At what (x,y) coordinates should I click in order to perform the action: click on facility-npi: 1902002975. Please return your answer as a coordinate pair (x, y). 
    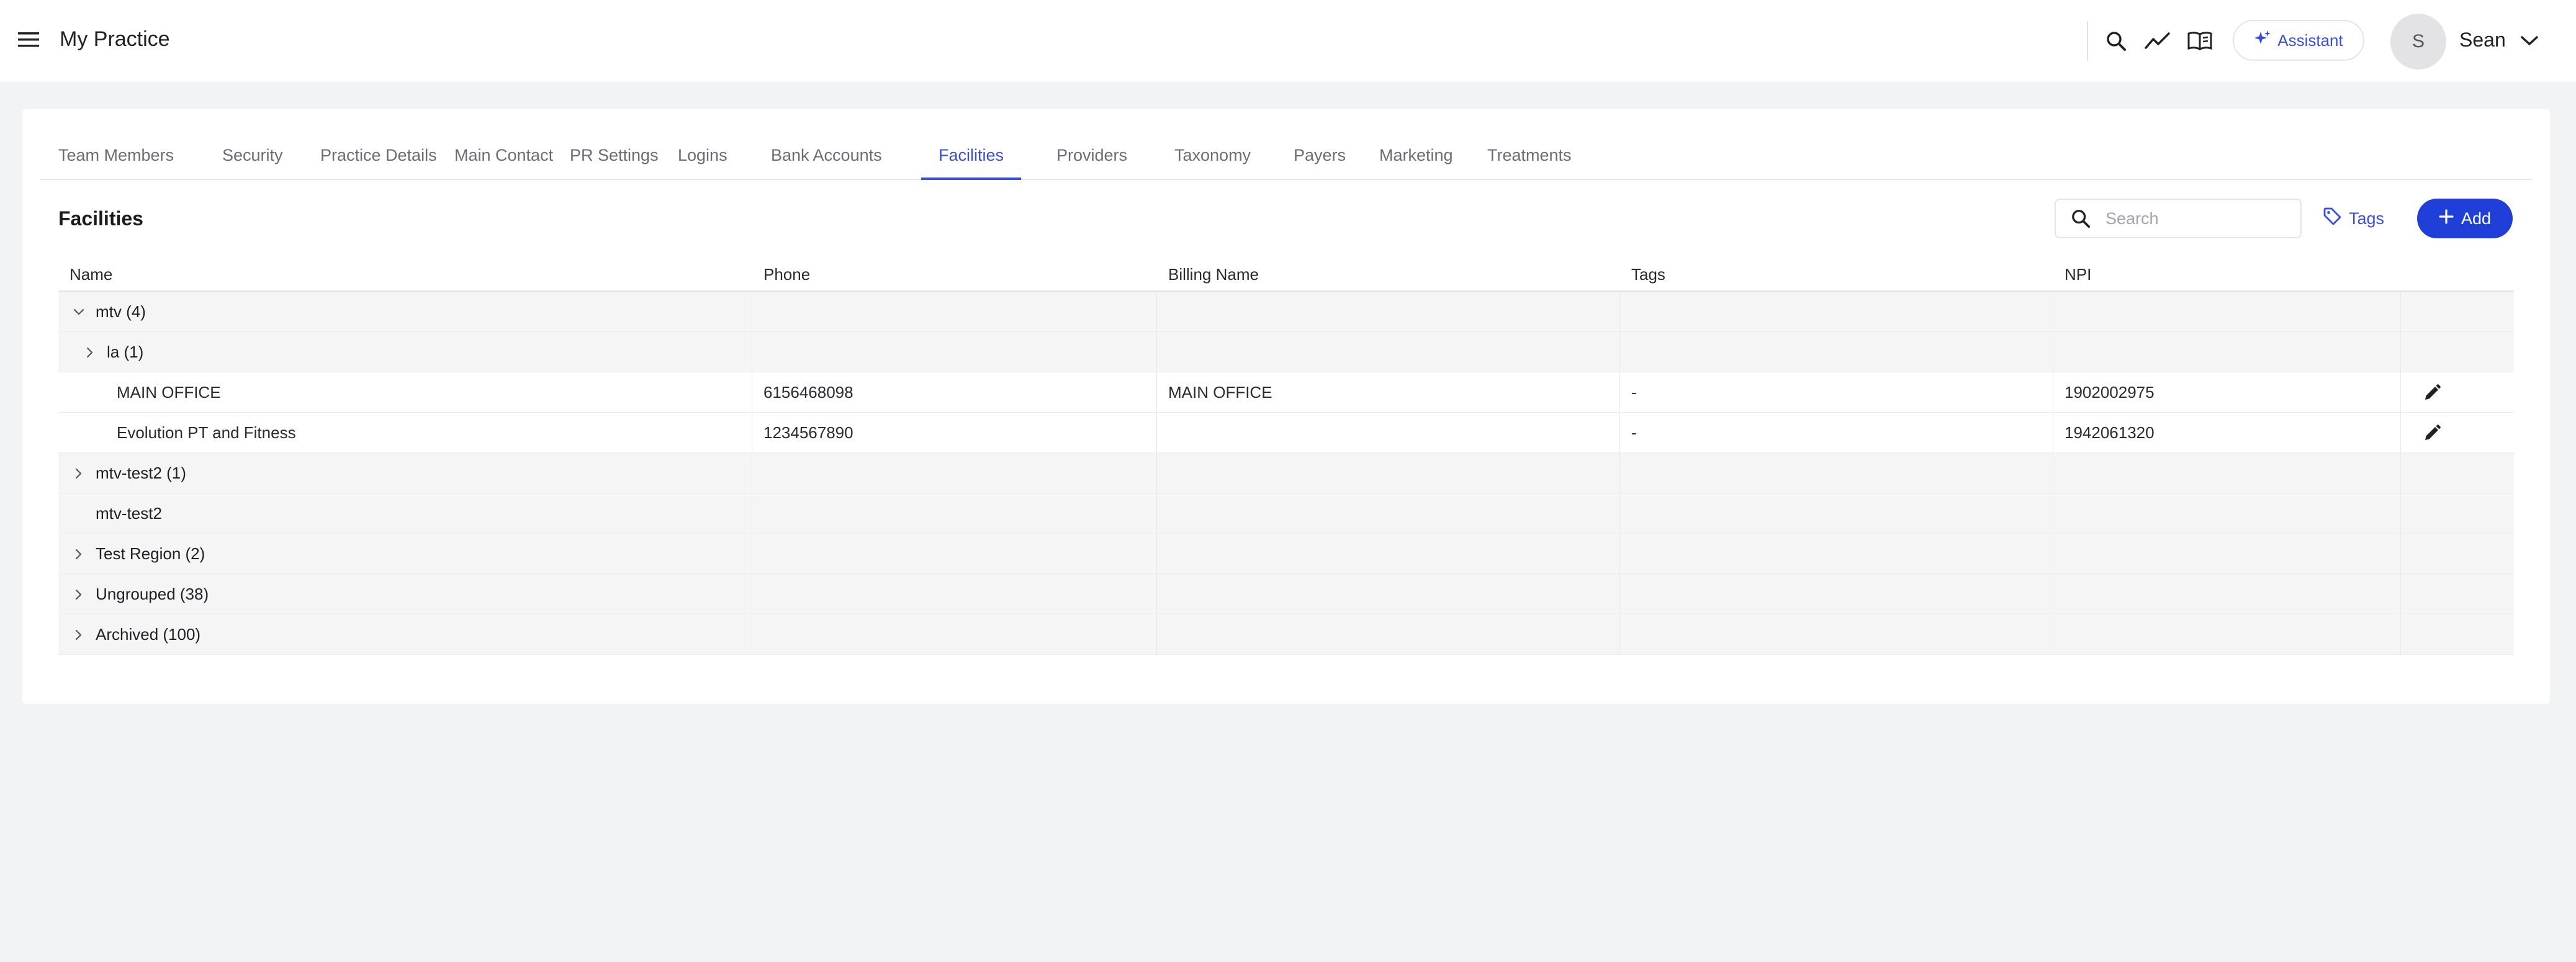
    Looking at the image, I should click on (2227, 392).